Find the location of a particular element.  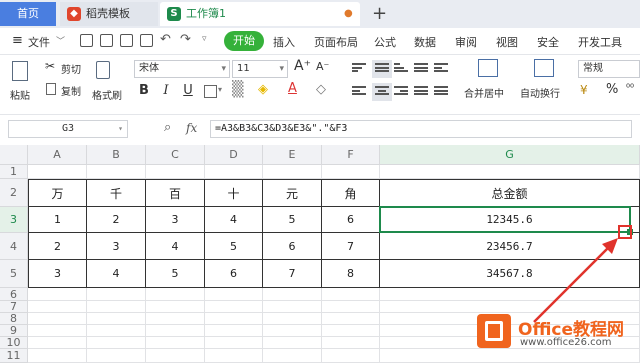

fill-handle-highlight is located at coordinates (625, 232).